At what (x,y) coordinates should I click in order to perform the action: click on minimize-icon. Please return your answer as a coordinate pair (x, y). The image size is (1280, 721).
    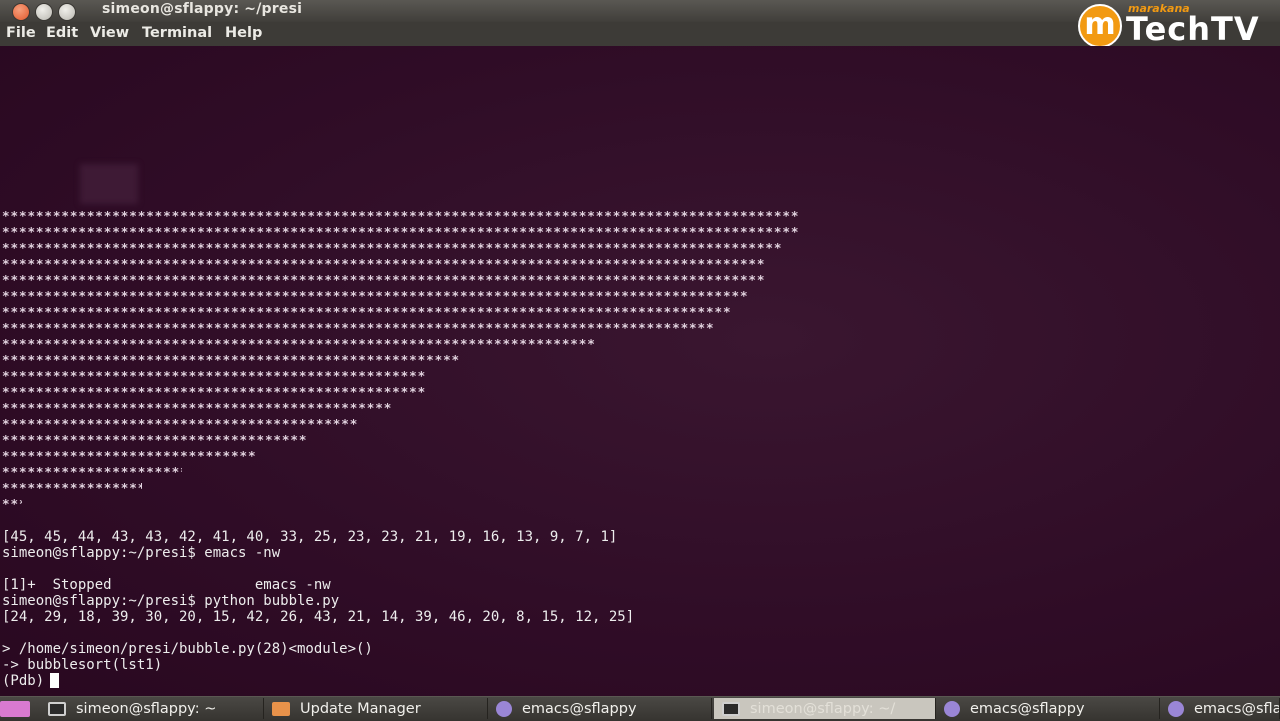
    Looking at the image, I should click on (44, 12).